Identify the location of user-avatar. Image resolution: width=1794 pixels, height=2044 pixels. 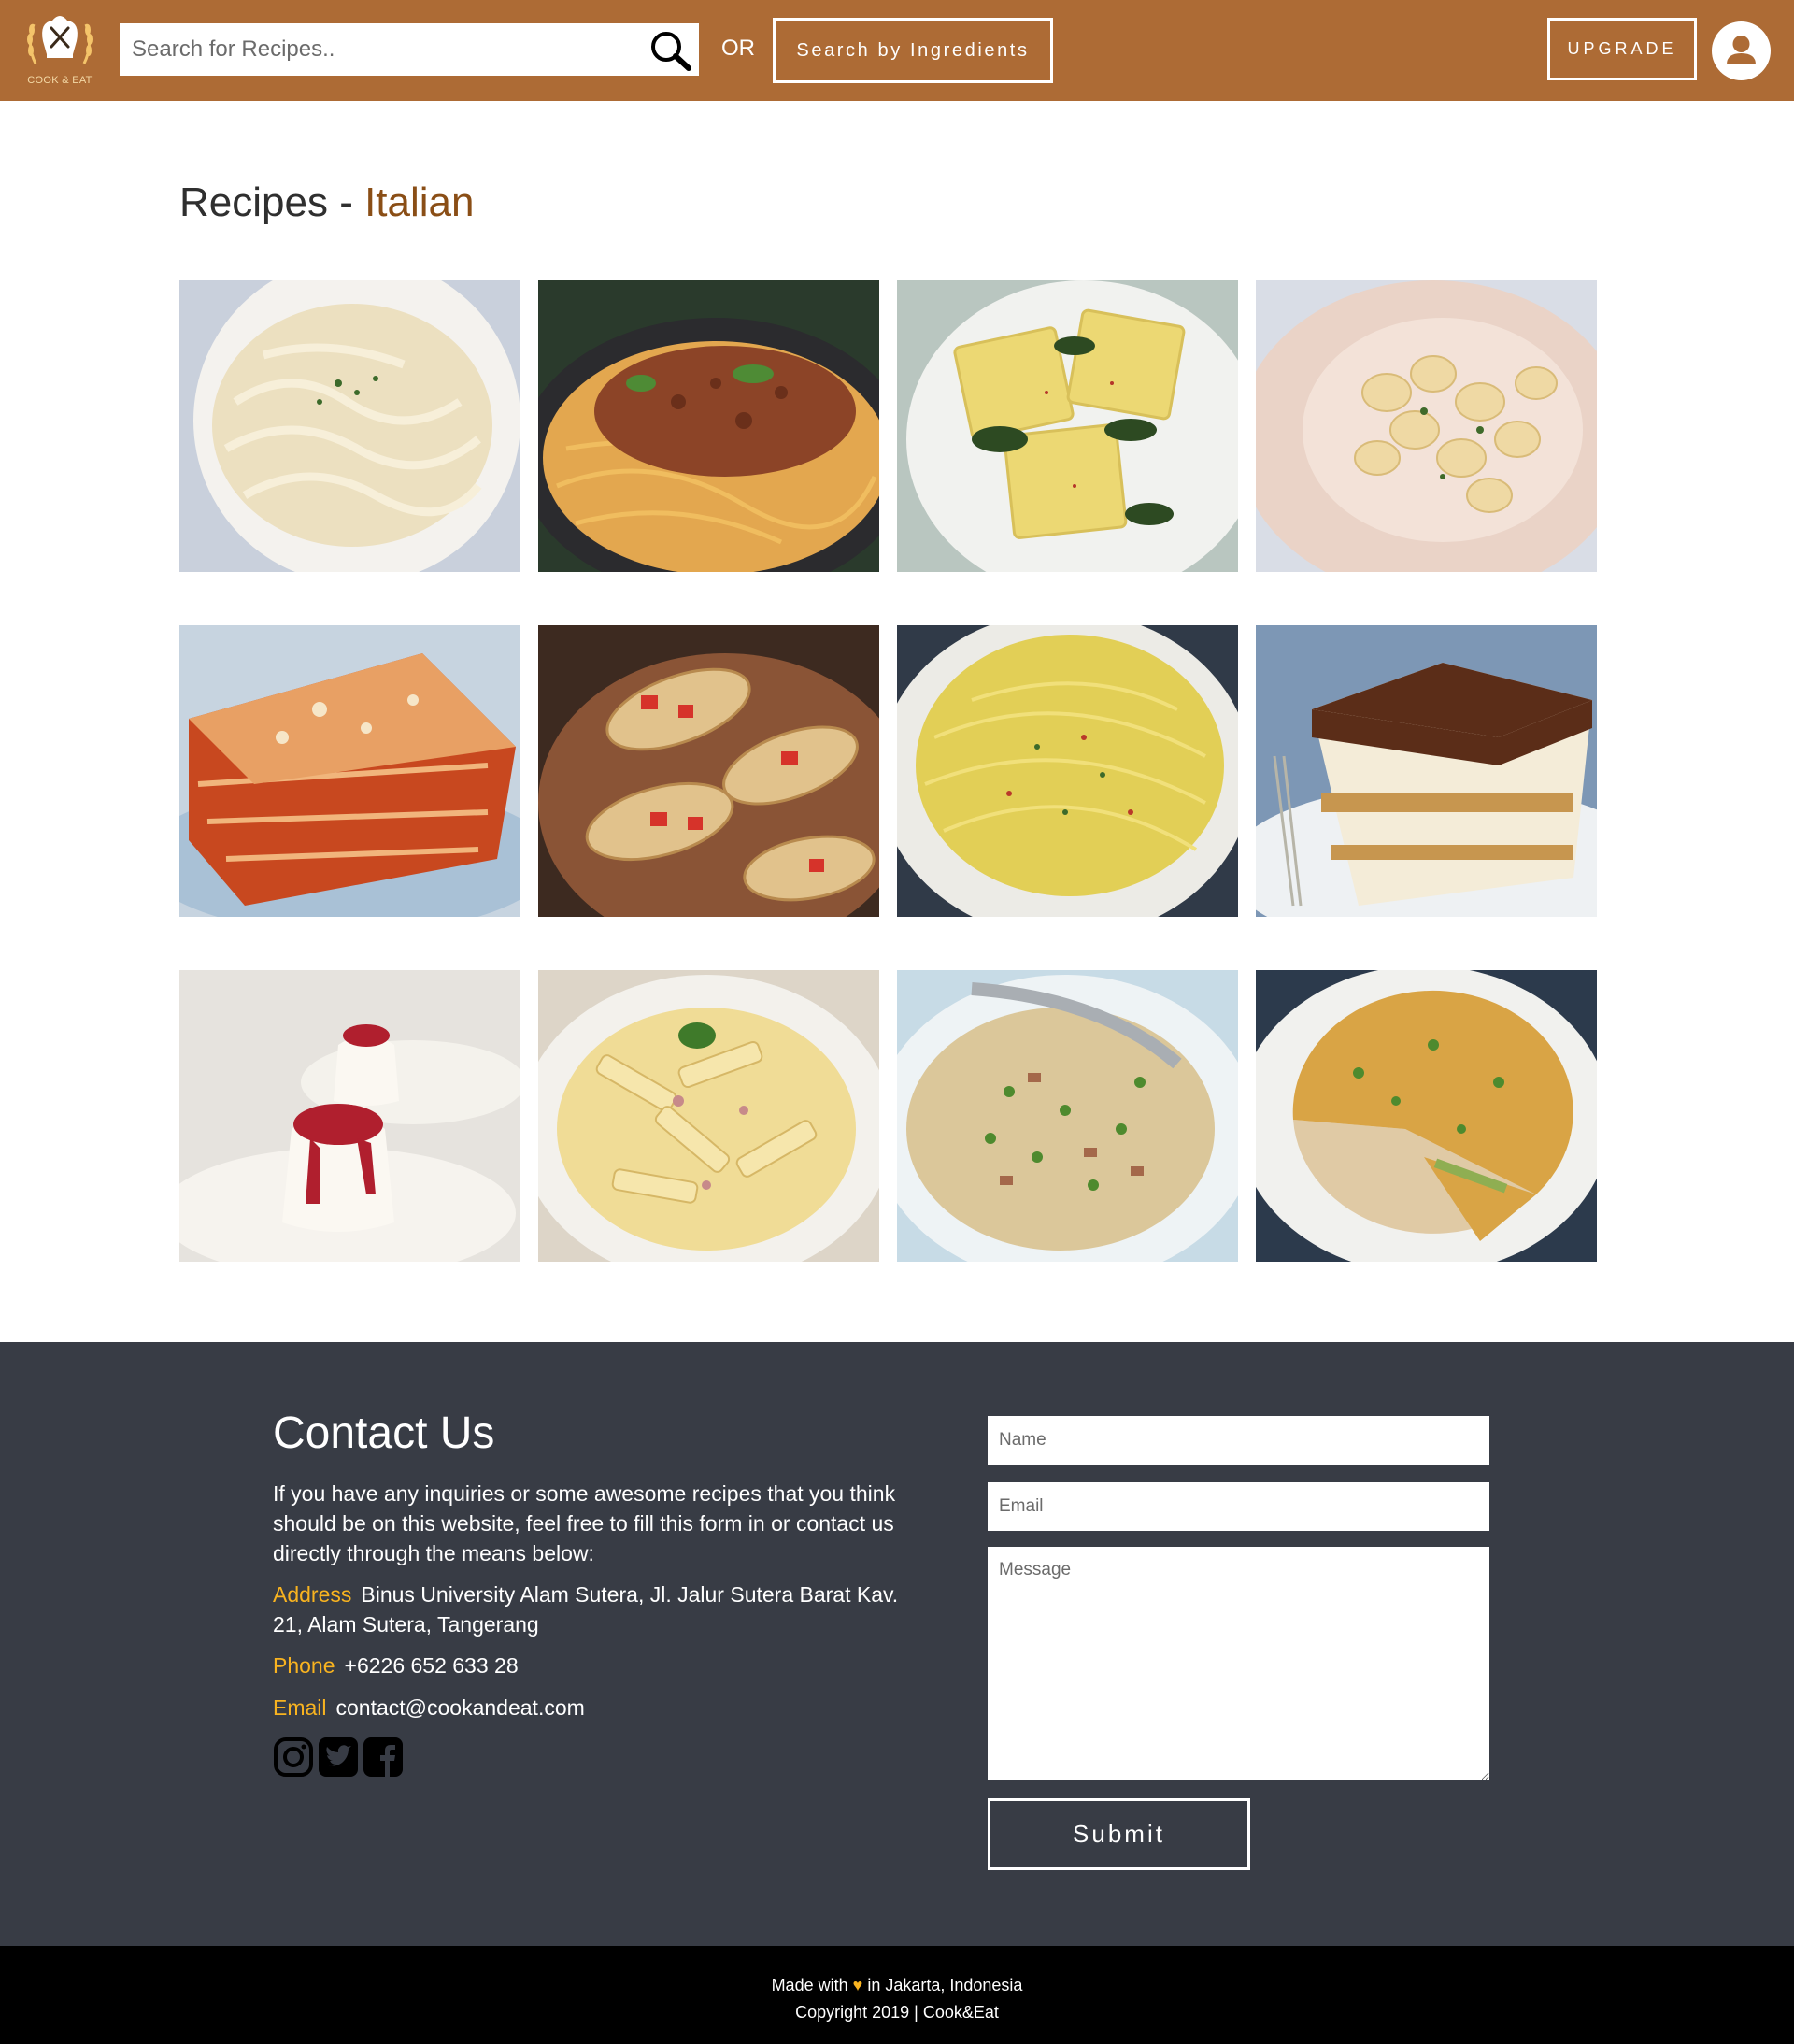
(1741, 50).